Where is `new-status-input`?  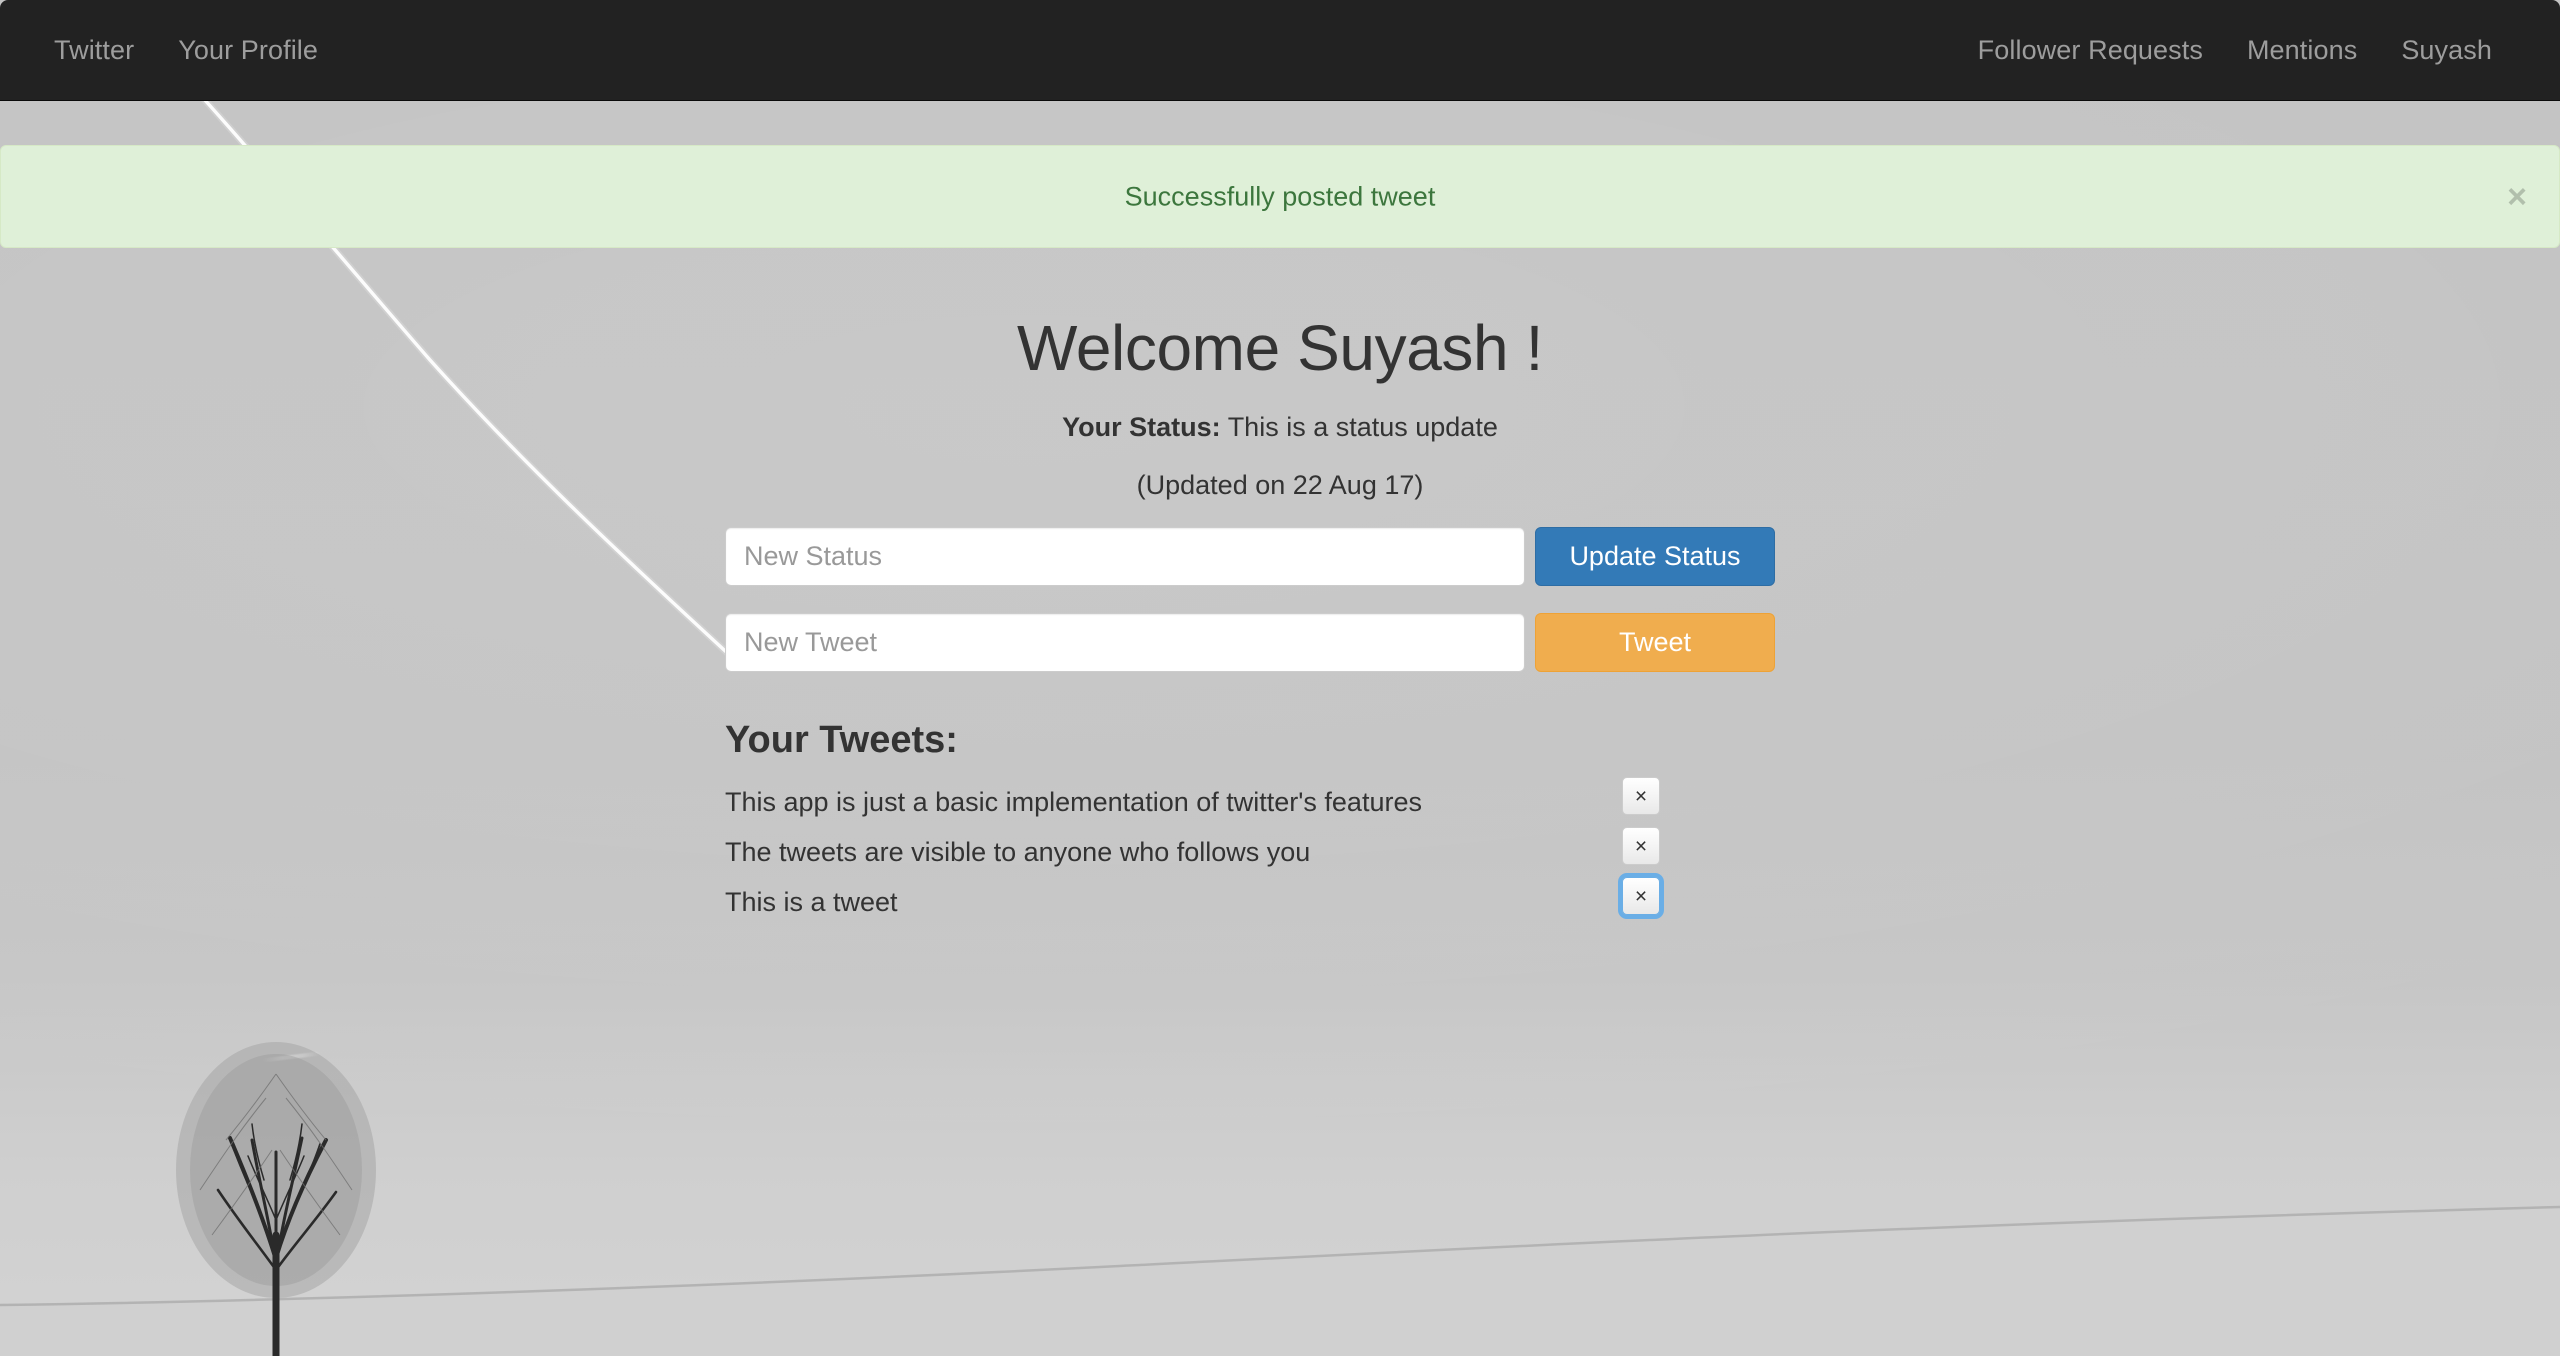 new-status-input is located at coordinates (1125, 556).